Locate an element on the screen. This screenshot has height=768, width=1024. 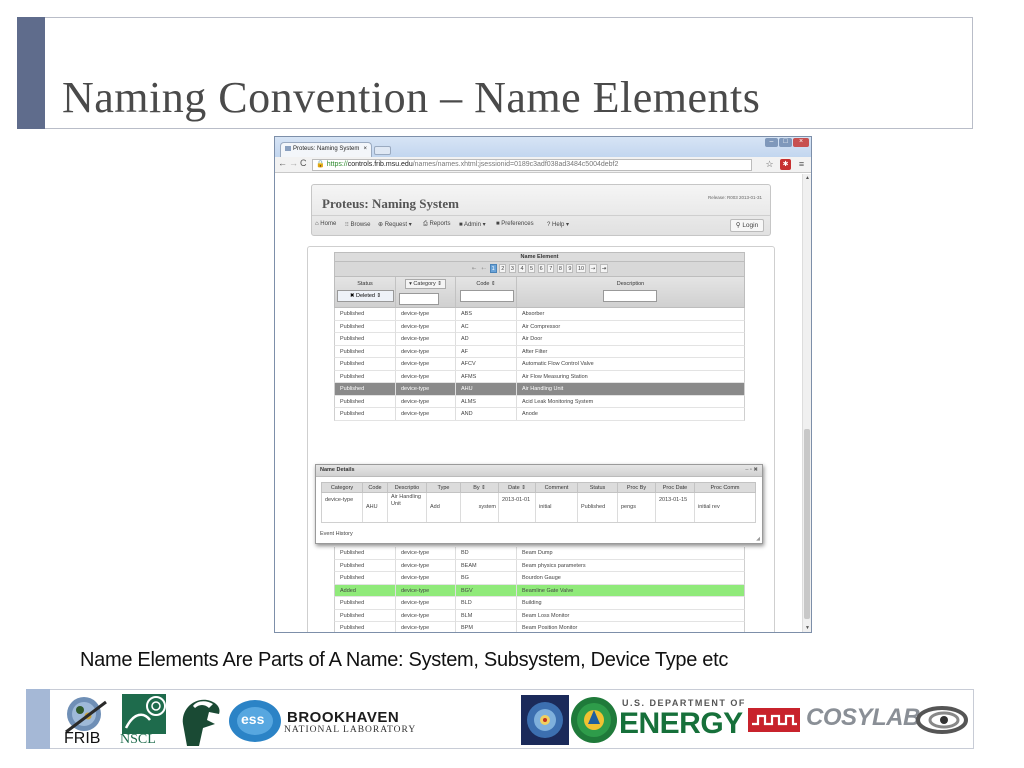
cell-description: Beam Dump is located at coordinates (537, 553).